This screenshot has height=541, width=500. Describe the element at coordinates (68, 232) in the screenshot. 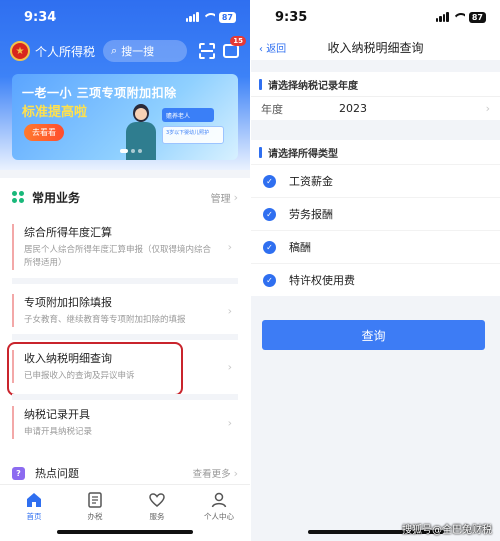

I see `card-title: 综合所得年度汇算` at that location.